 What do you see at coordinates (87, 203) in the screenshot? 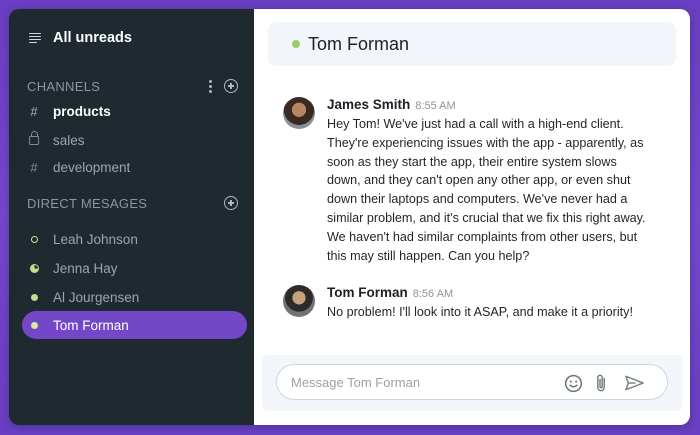
I see `direct-messages-heading: DIRECT MESAGES` at bounding box center [87, 203].